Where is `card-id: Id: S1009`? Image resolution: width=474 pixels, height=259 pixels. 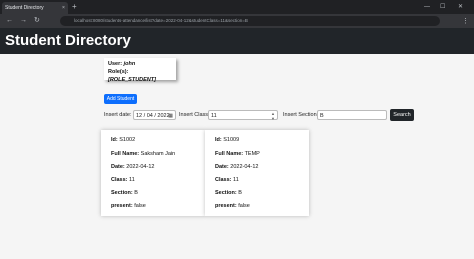
card-id: Id: S1009 is located at coordinates (227, 140).